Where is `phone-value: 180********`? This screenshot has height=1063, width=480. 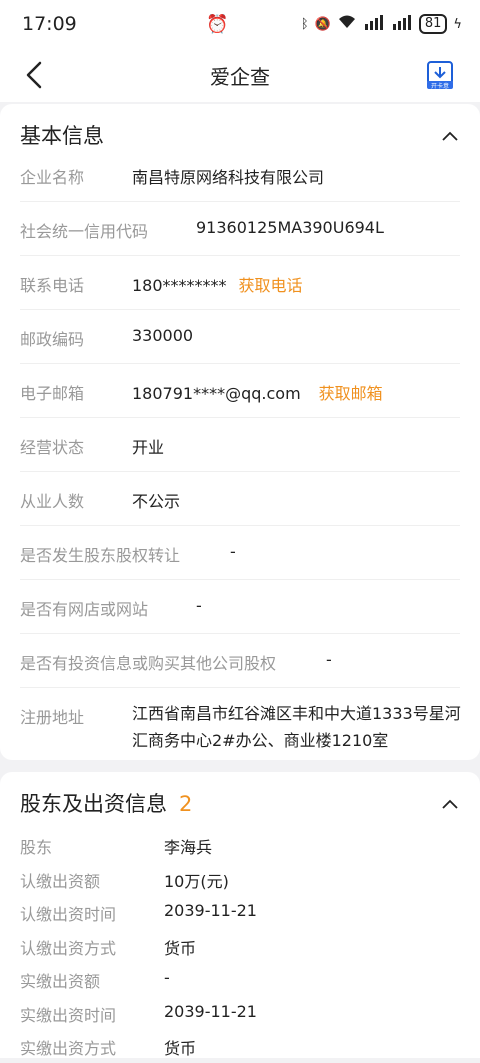
phone-value: 180******** is located at coordinates (179, 285).